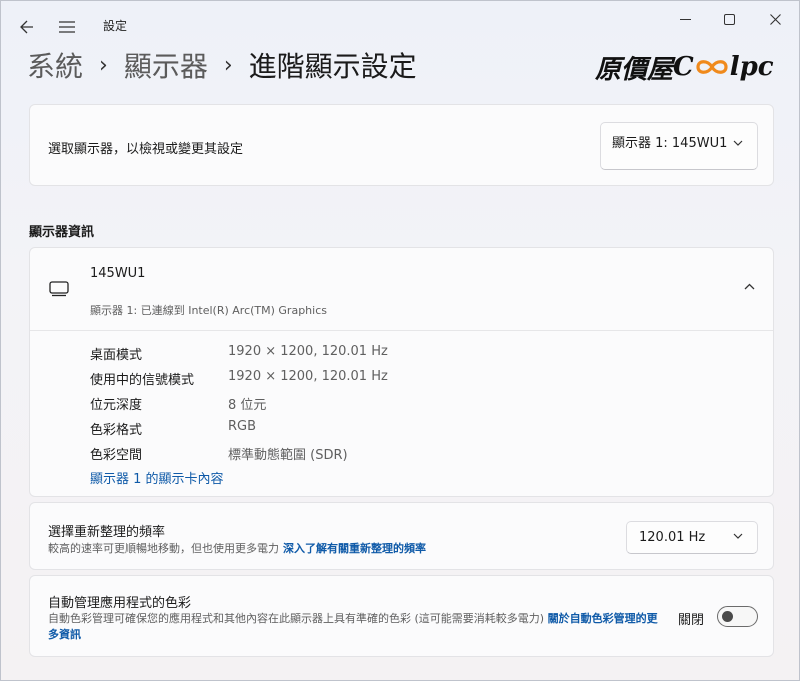 The height and width of the screenshot is (681, 800). I want to click on back-button, so click(27, 27).